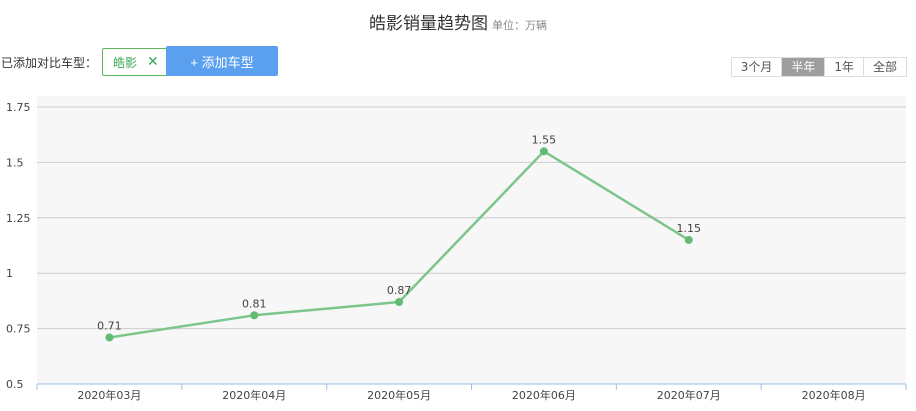 This screenshot has height=411, width=916. Describe the element at coordinates (9, 273) in the screenshot. I see `y-tick-label: 1` at that location.